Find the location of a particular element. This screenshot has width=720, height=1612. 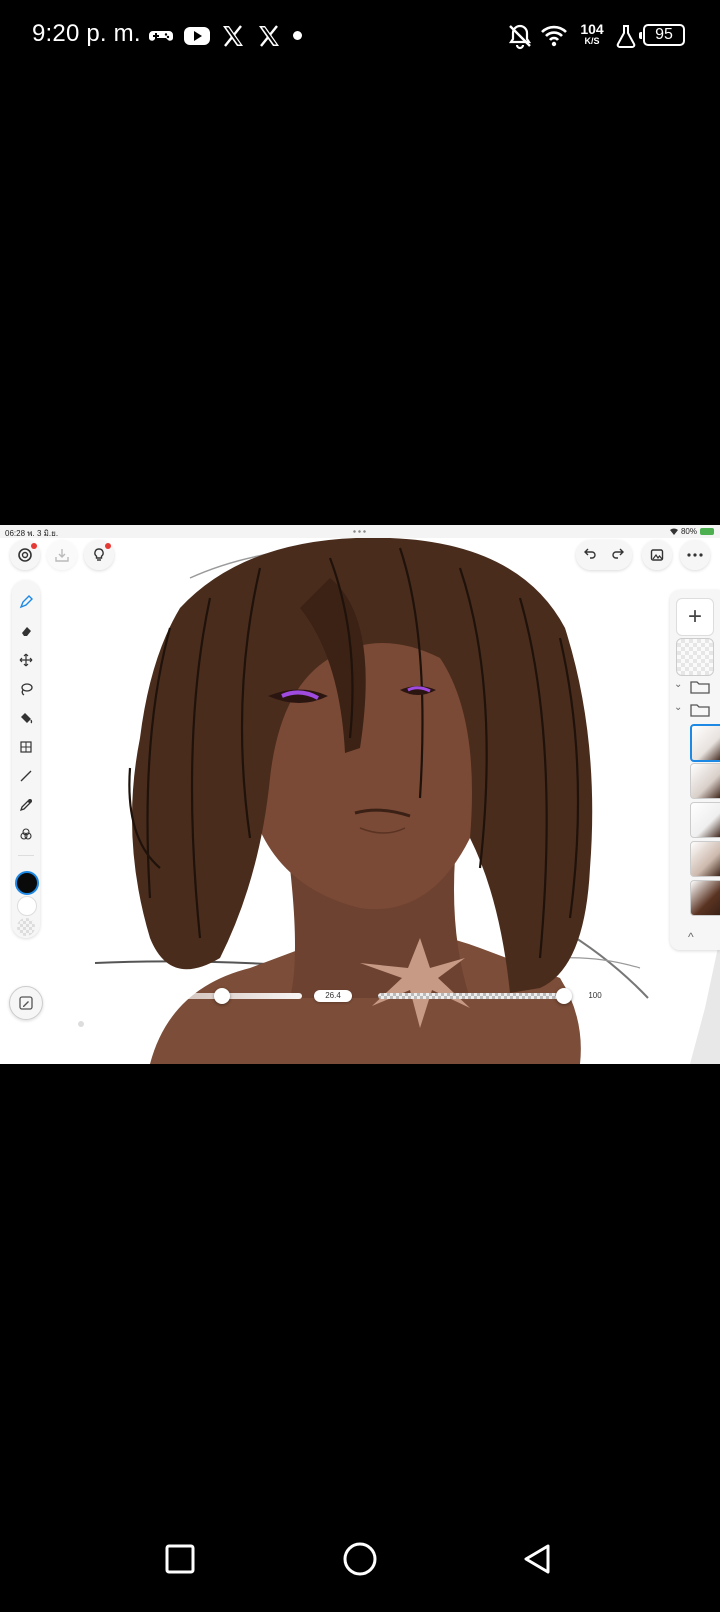

back-button is located at coordinates (537, 1559).